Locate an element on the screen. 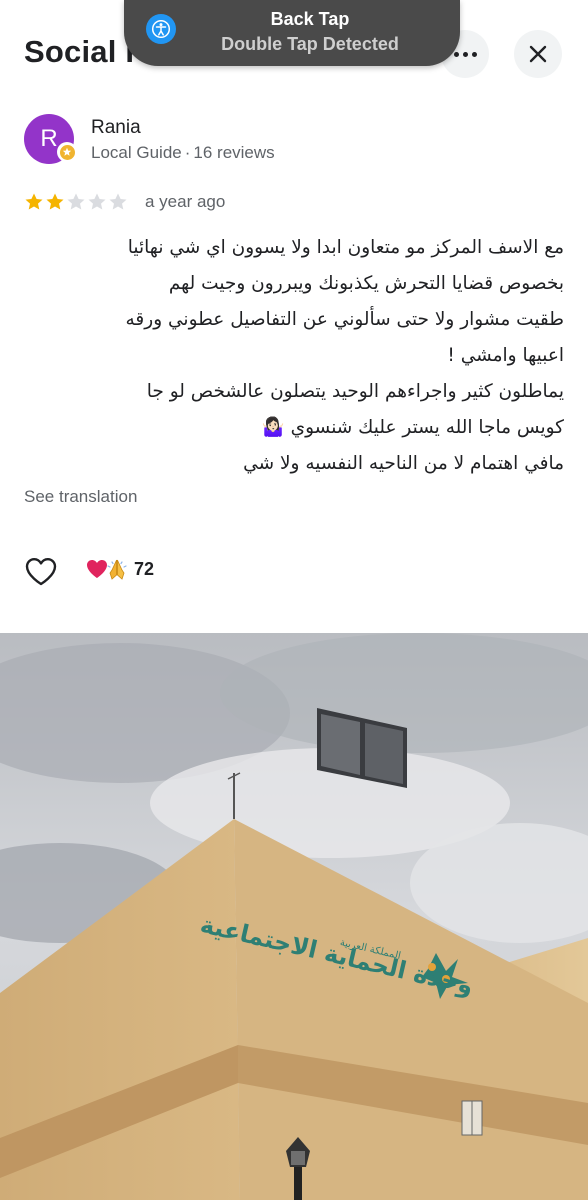 The height and width of the screenshot is (1200, 588). review-line: اعبيها وامشي ! is located at coordinates (505, 355).